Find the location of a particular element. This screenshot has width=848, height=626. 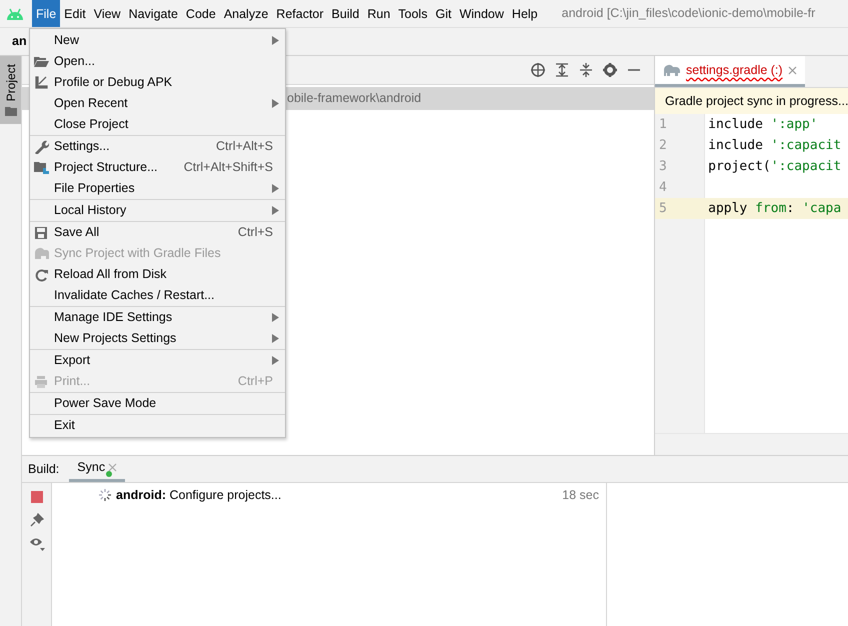

locate-icon is located at coordinates (538, 70).